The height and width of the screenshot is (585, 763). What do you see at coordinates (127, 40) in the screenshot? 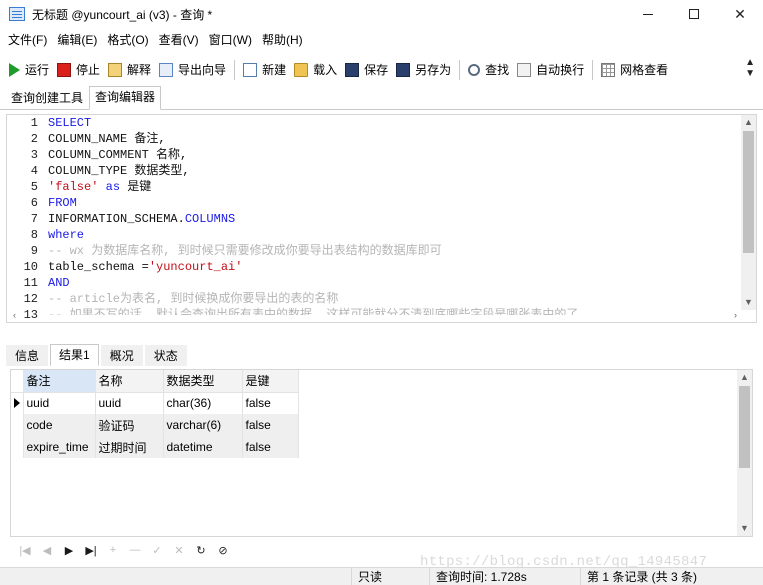
I see `menu-format: 格式(O)` at bounding box center [127, 40].